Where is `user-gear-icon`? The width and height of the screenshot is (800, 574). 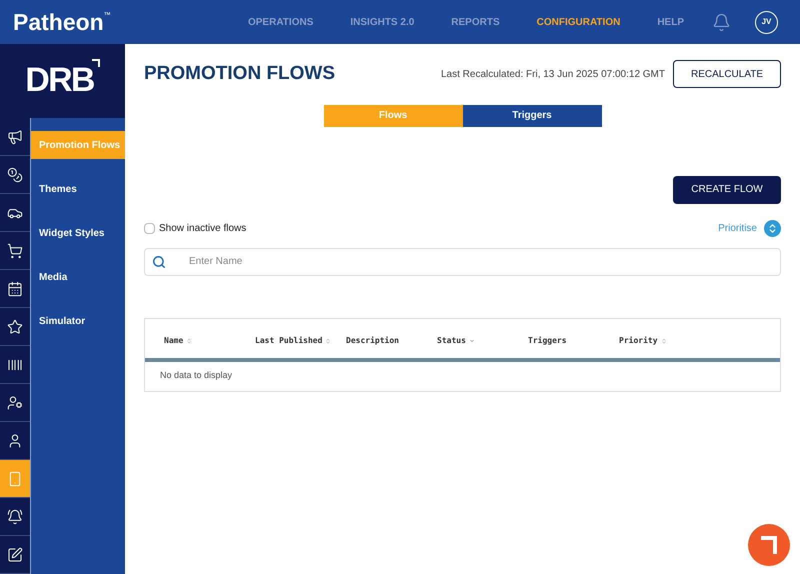
user-gear-icon is located at coordinates (15, 402).